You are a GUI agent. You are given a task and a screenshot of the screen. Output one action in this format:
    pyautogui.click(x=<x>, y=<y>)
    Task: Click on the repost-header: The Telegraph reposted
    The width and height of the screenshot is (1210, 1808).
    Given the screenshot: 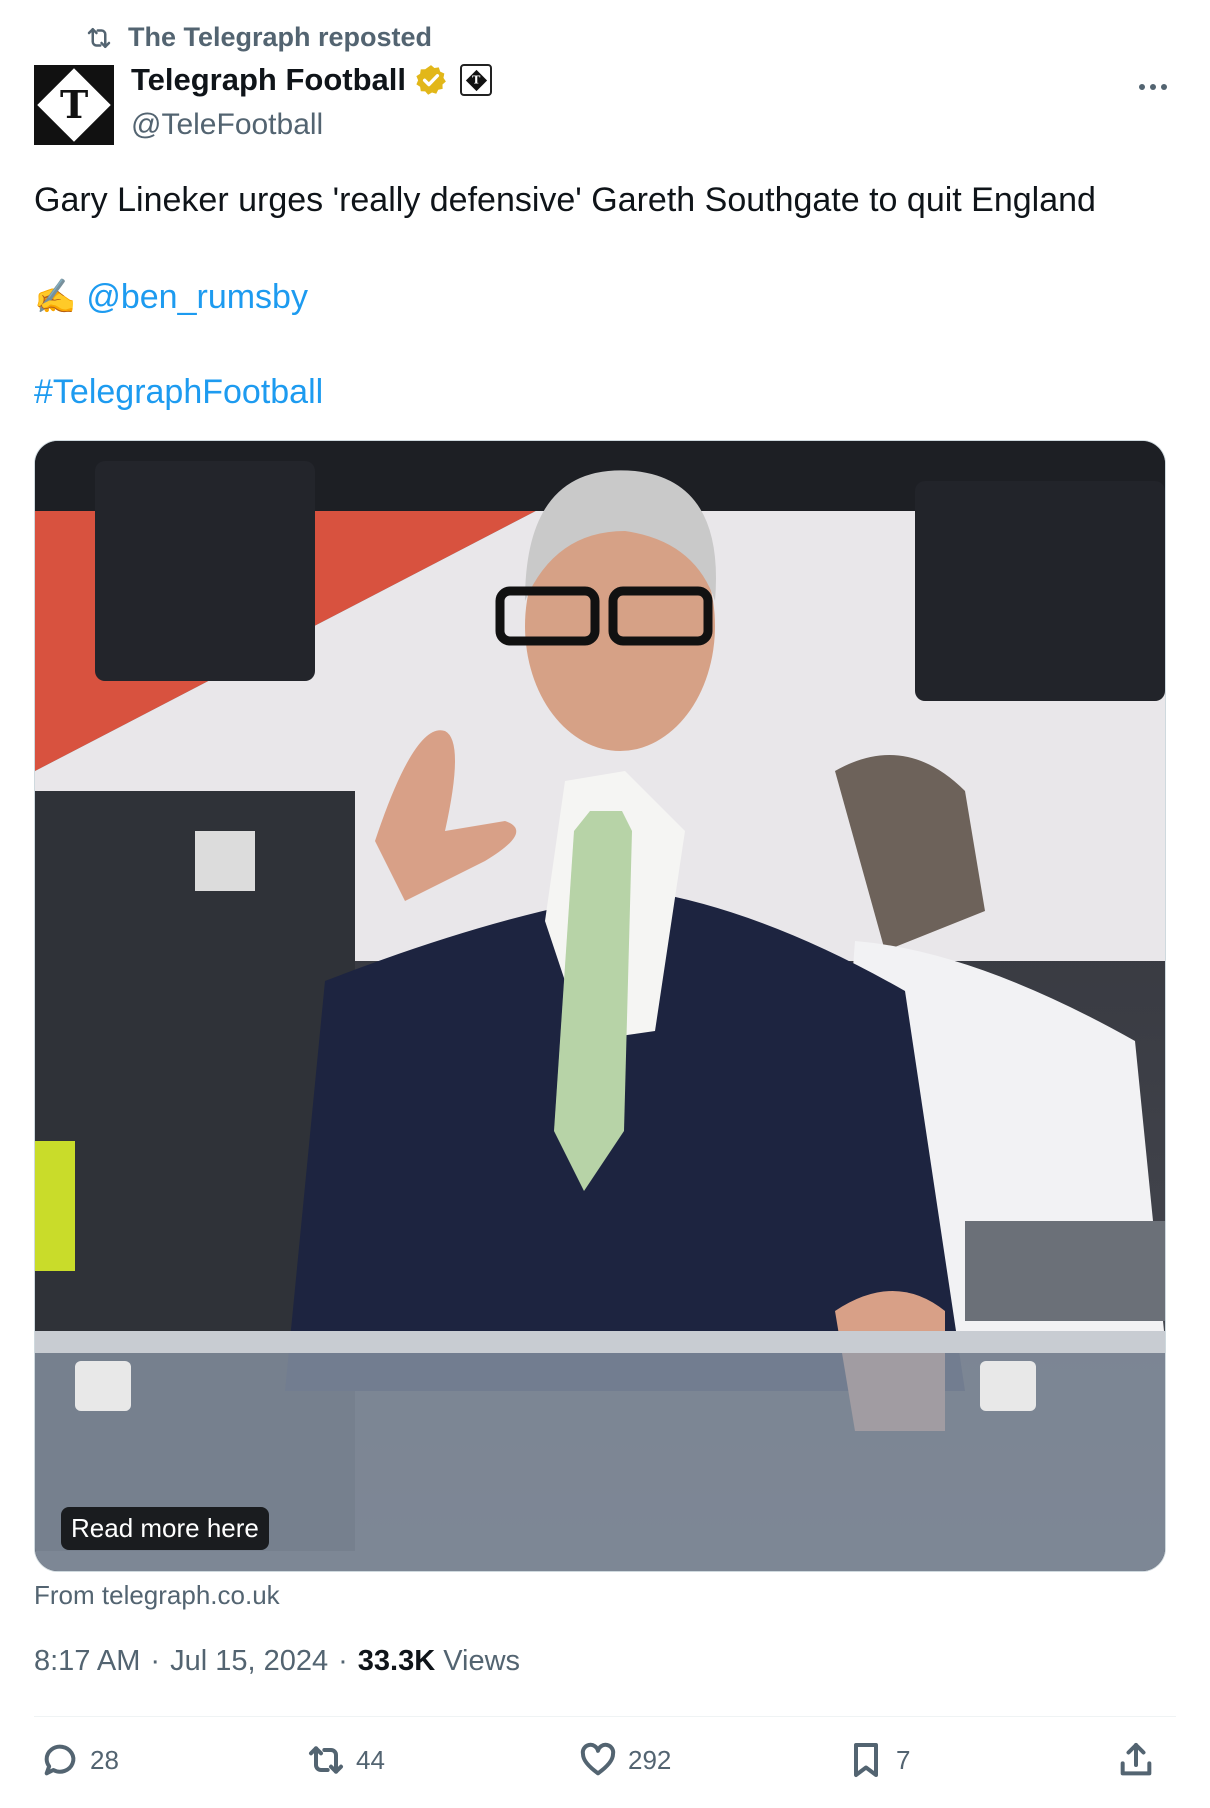 What is the action you would take?
    pyautogui.click(x=257, y=37)
    